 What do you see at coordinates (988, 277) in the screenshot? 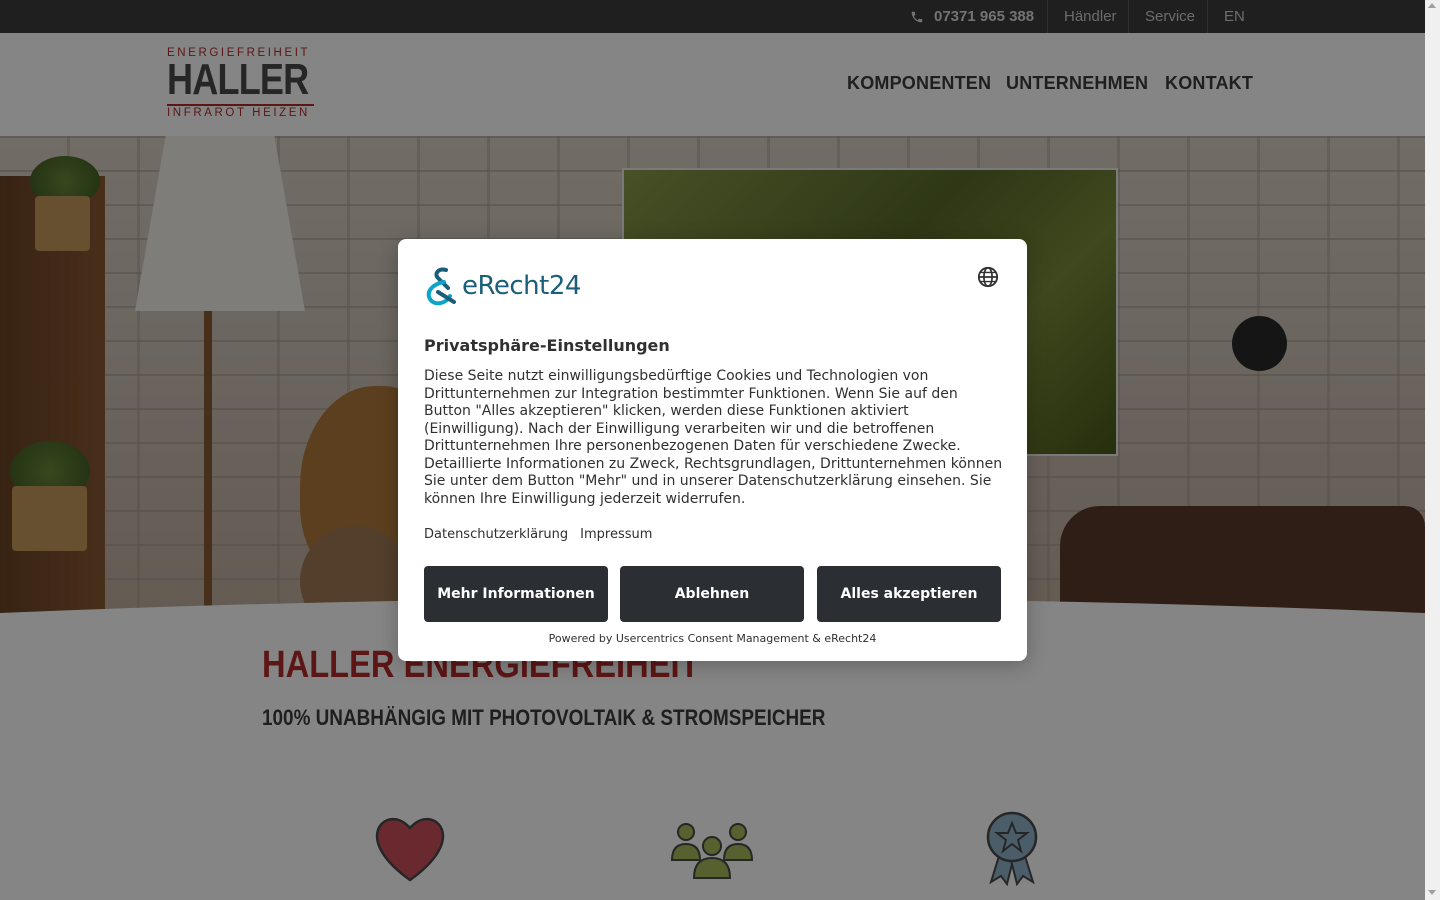
I see `language-globe-icon` at bounding box center [988, 277].